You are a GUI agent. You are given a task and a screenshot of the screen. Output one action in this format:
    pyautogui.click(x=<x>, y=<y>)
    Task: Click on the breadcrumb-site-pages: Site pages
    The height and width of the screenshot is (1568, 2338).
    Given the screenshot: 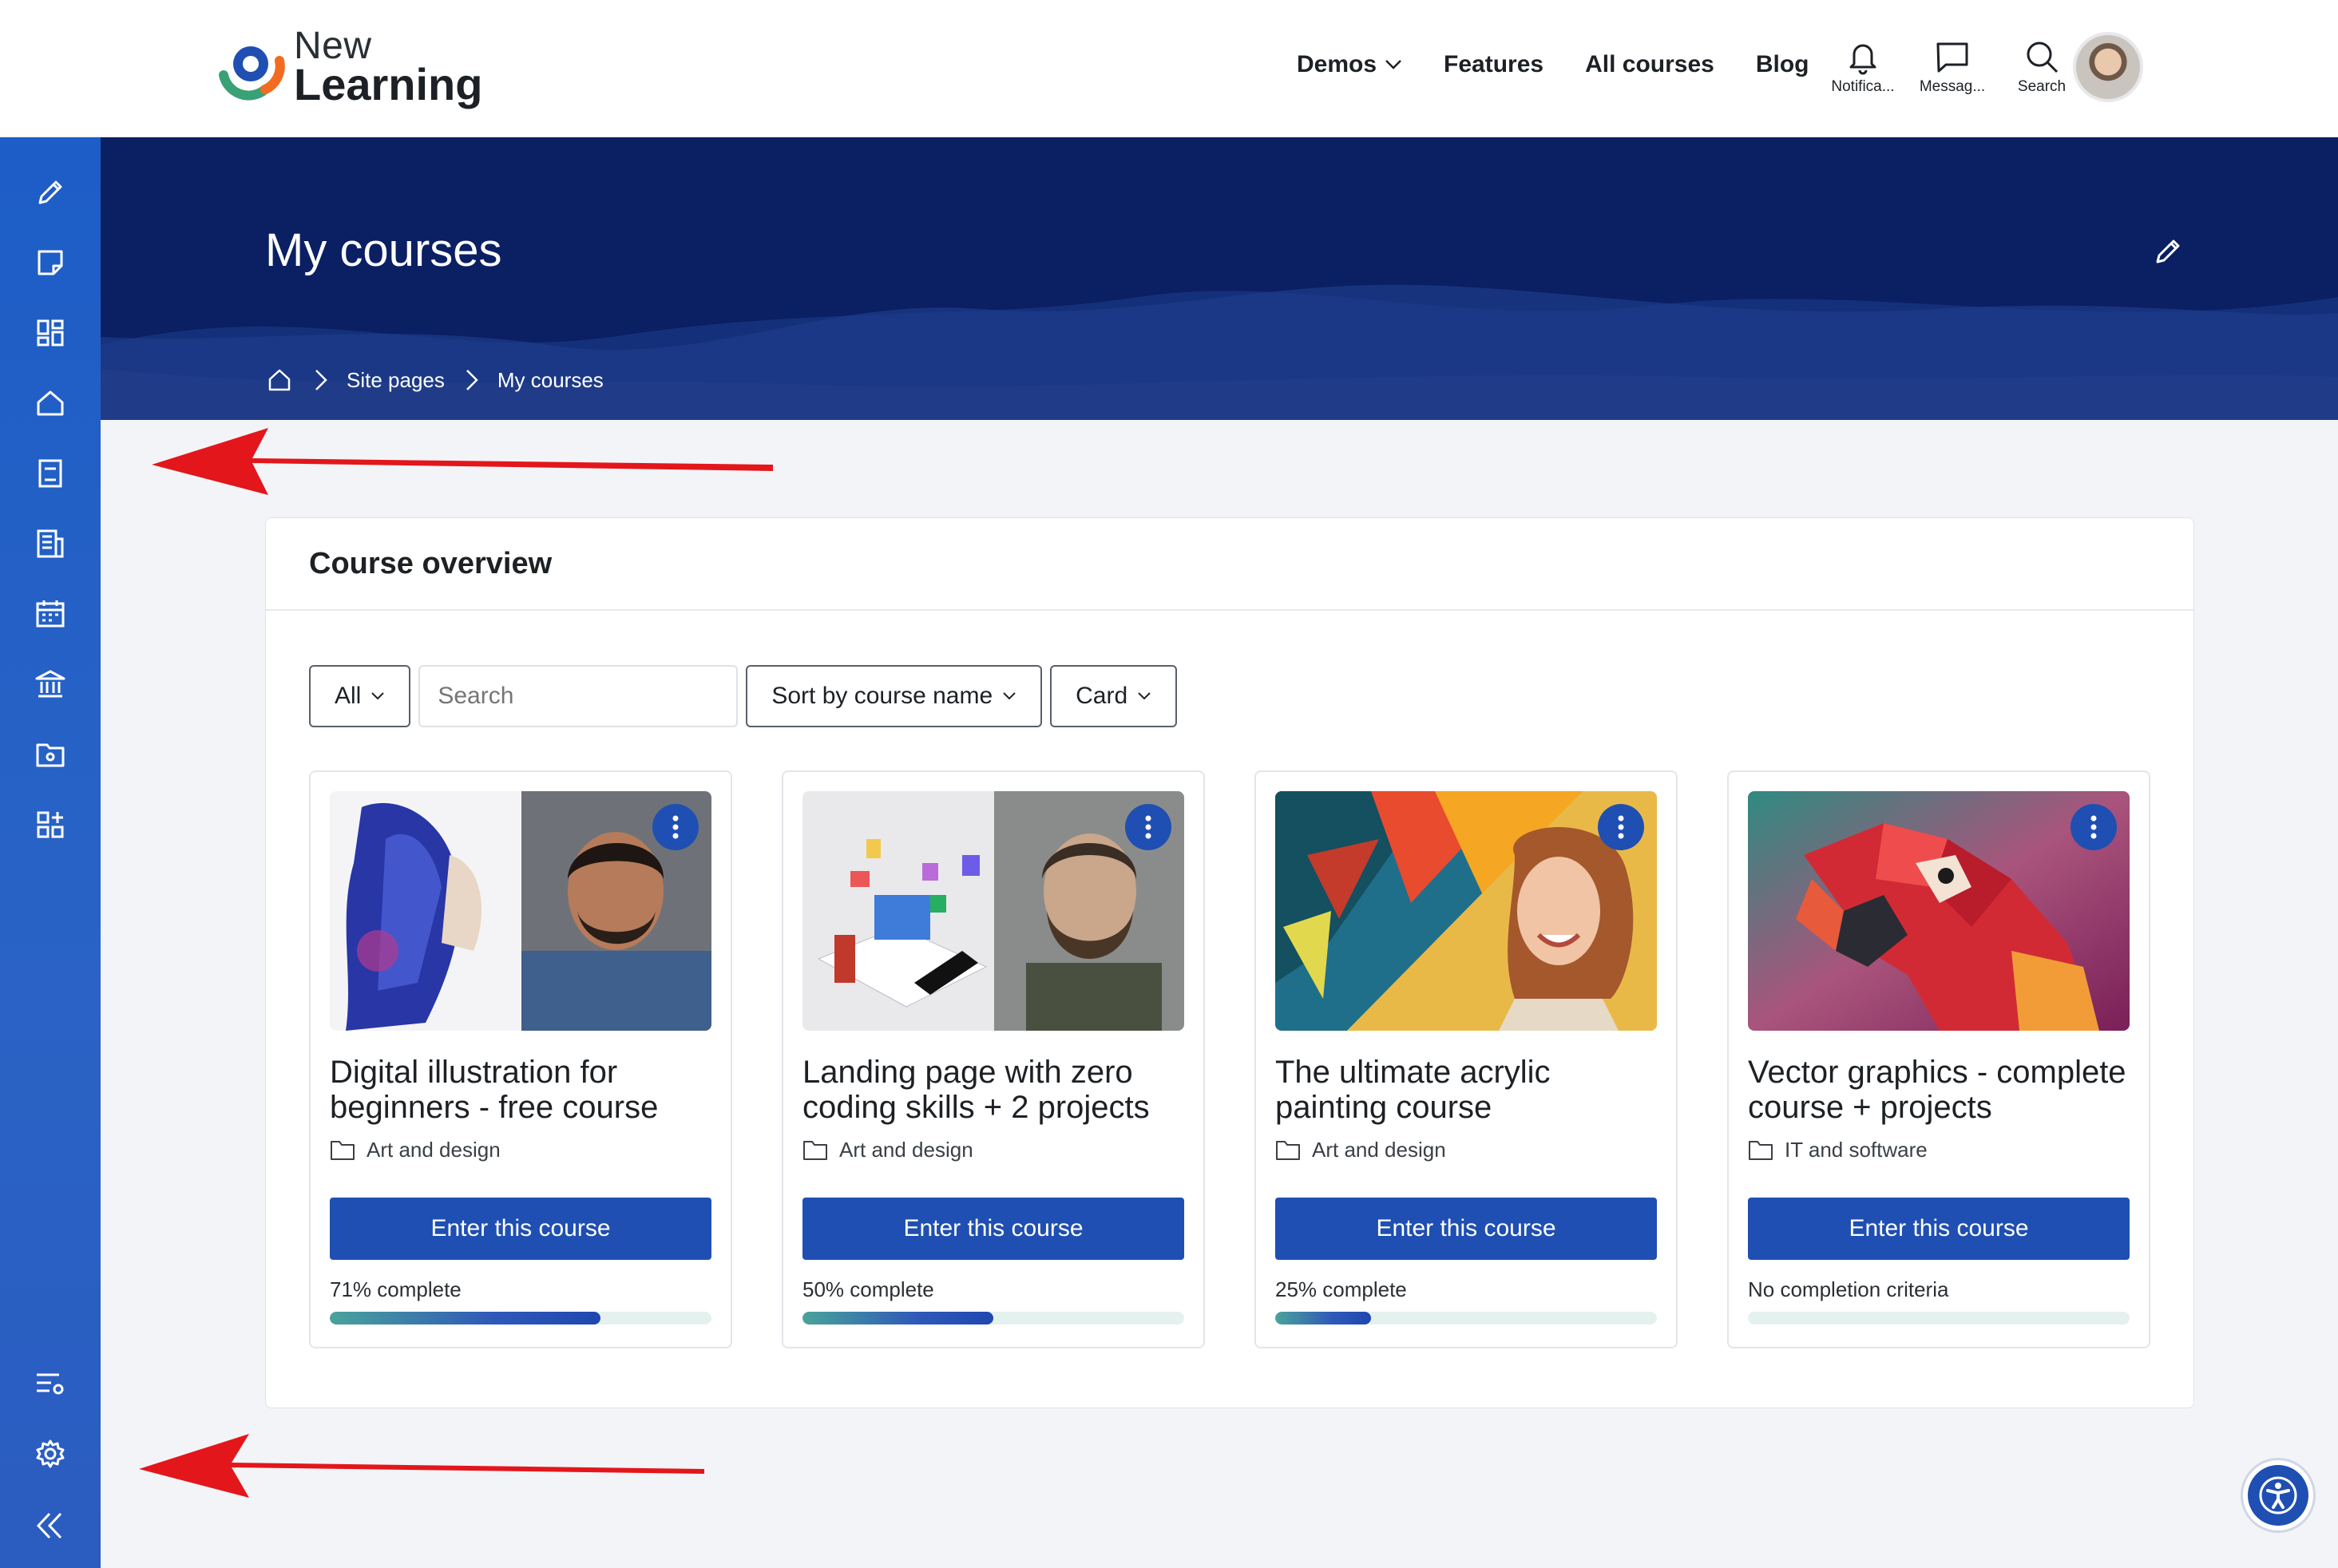 What is the action you would take?
    pyautogui.click(x=396, y=380)
    